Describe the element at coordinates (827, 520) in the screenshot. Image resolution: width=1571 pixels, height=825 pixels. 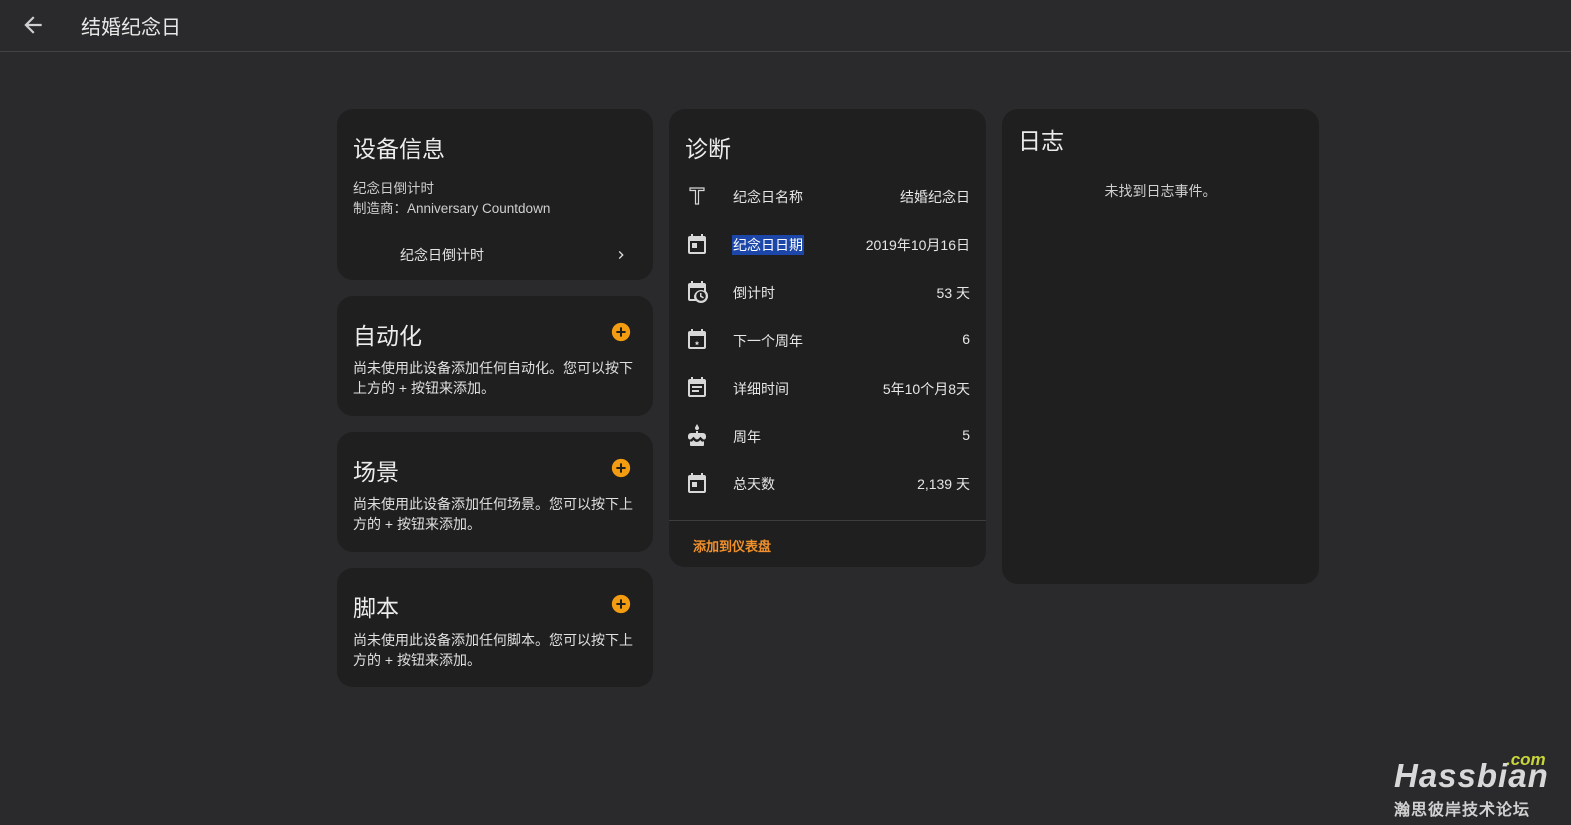
I see `divider` at that location.